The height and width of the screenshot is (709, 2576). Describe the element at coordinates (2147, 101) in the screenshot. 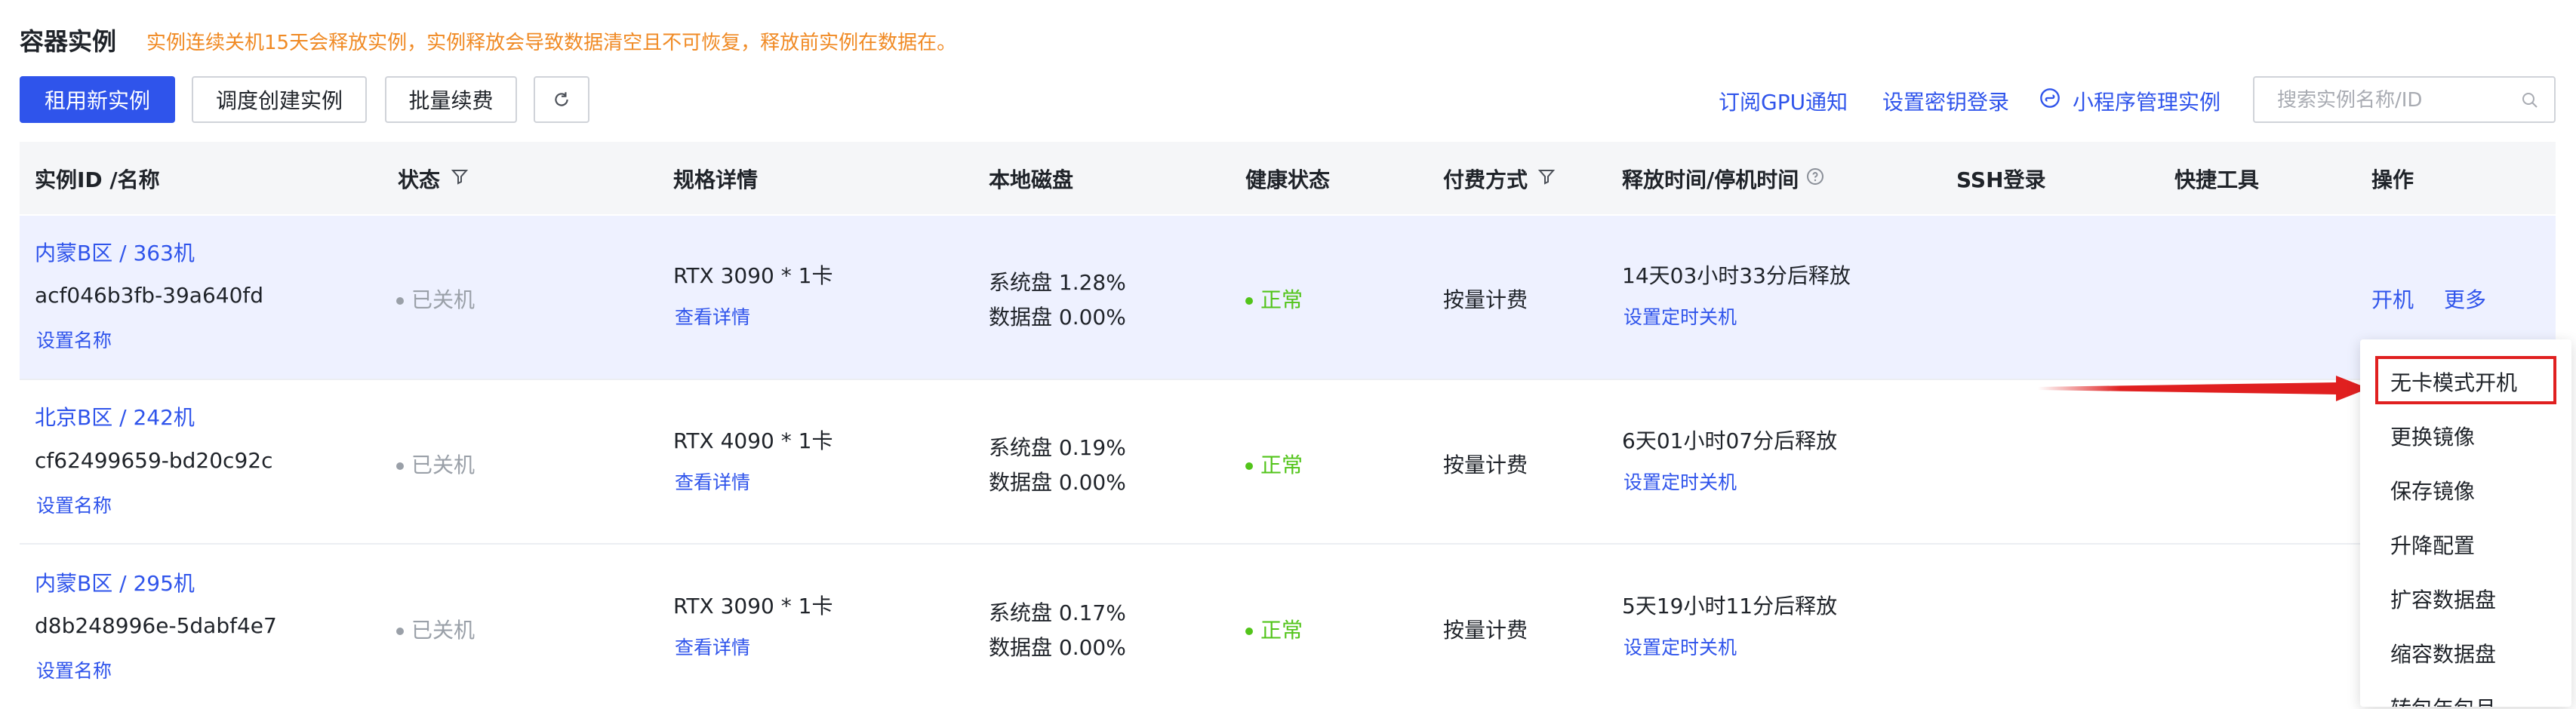

I see `mini-program-link: 小程序管理实例` at that location.